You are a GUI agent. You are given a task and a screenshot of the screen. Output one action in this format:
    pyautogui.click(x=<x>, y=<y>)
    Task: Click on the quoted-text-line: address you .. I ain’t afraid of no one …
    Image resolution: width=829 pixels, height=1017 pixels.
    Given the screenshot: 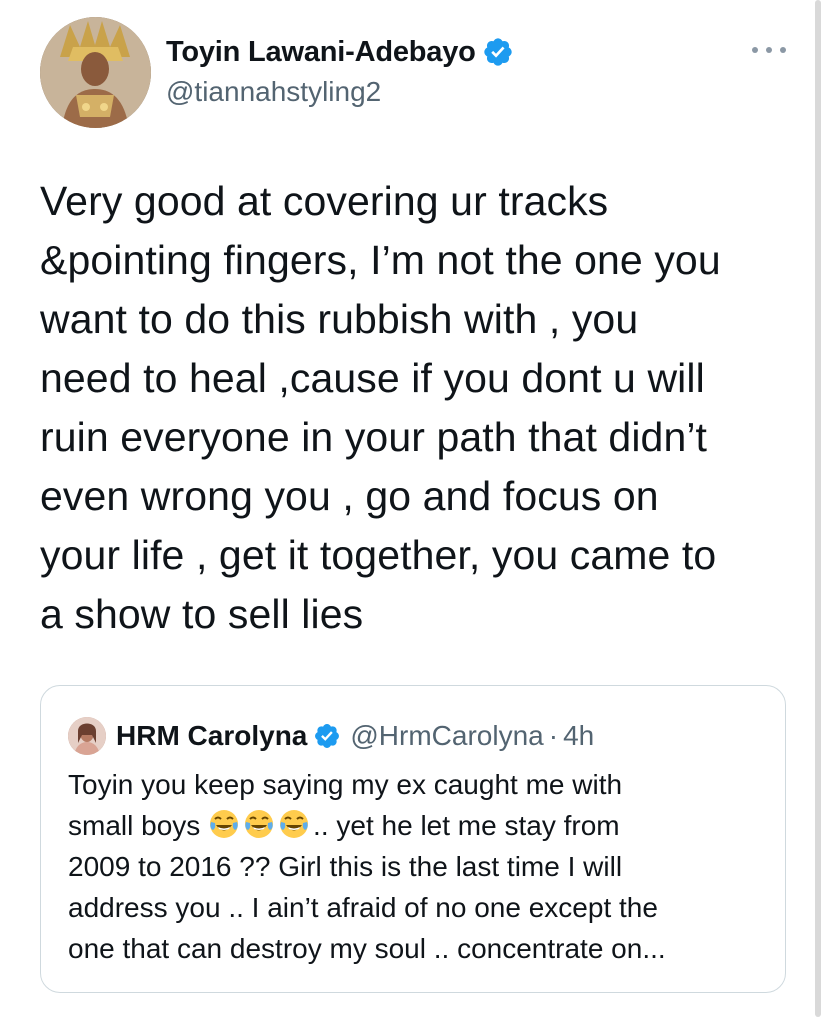 What is the action you would take?
    pyautogui.click(x=363, y=907)
    